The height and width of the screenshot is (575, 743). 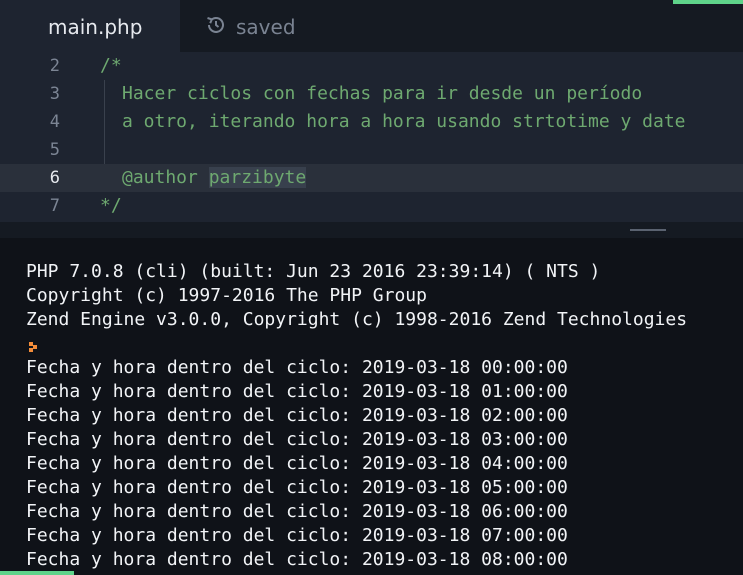 I want to click on saved-status: saved, so click(x=250, y=27).